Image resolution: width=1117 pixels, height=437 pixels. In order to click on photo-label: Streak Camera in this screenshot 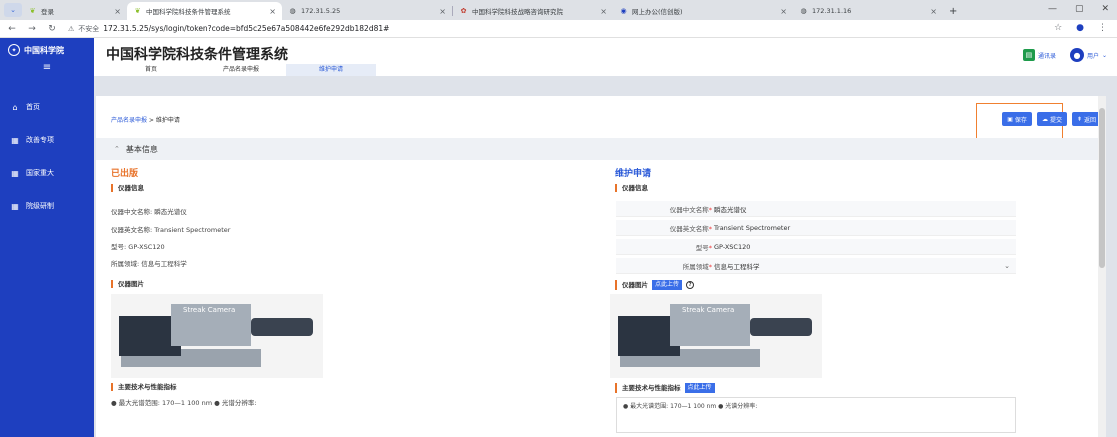, I will do `click(209, 310)`.